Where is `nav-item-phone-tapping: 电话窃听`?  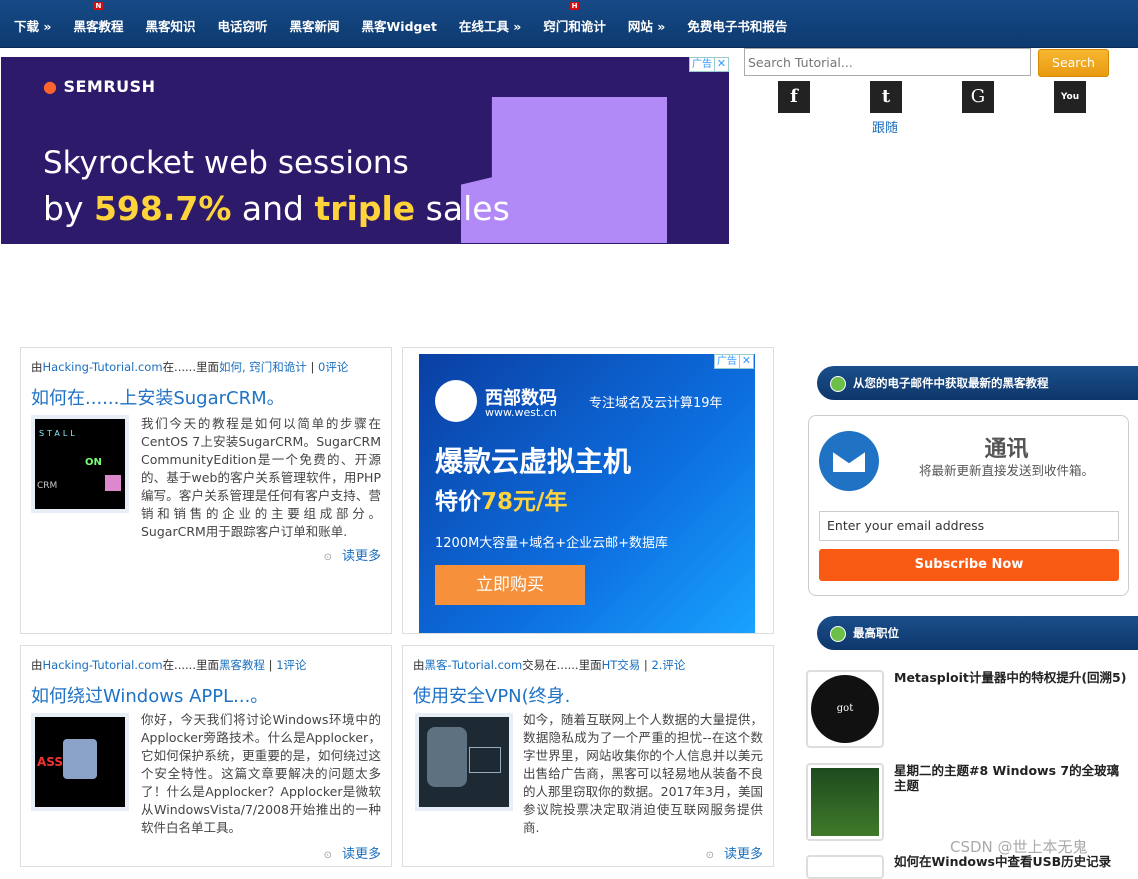
nav-item-phone-tapping: 电话窃听 is located at coordinates (242, 25).